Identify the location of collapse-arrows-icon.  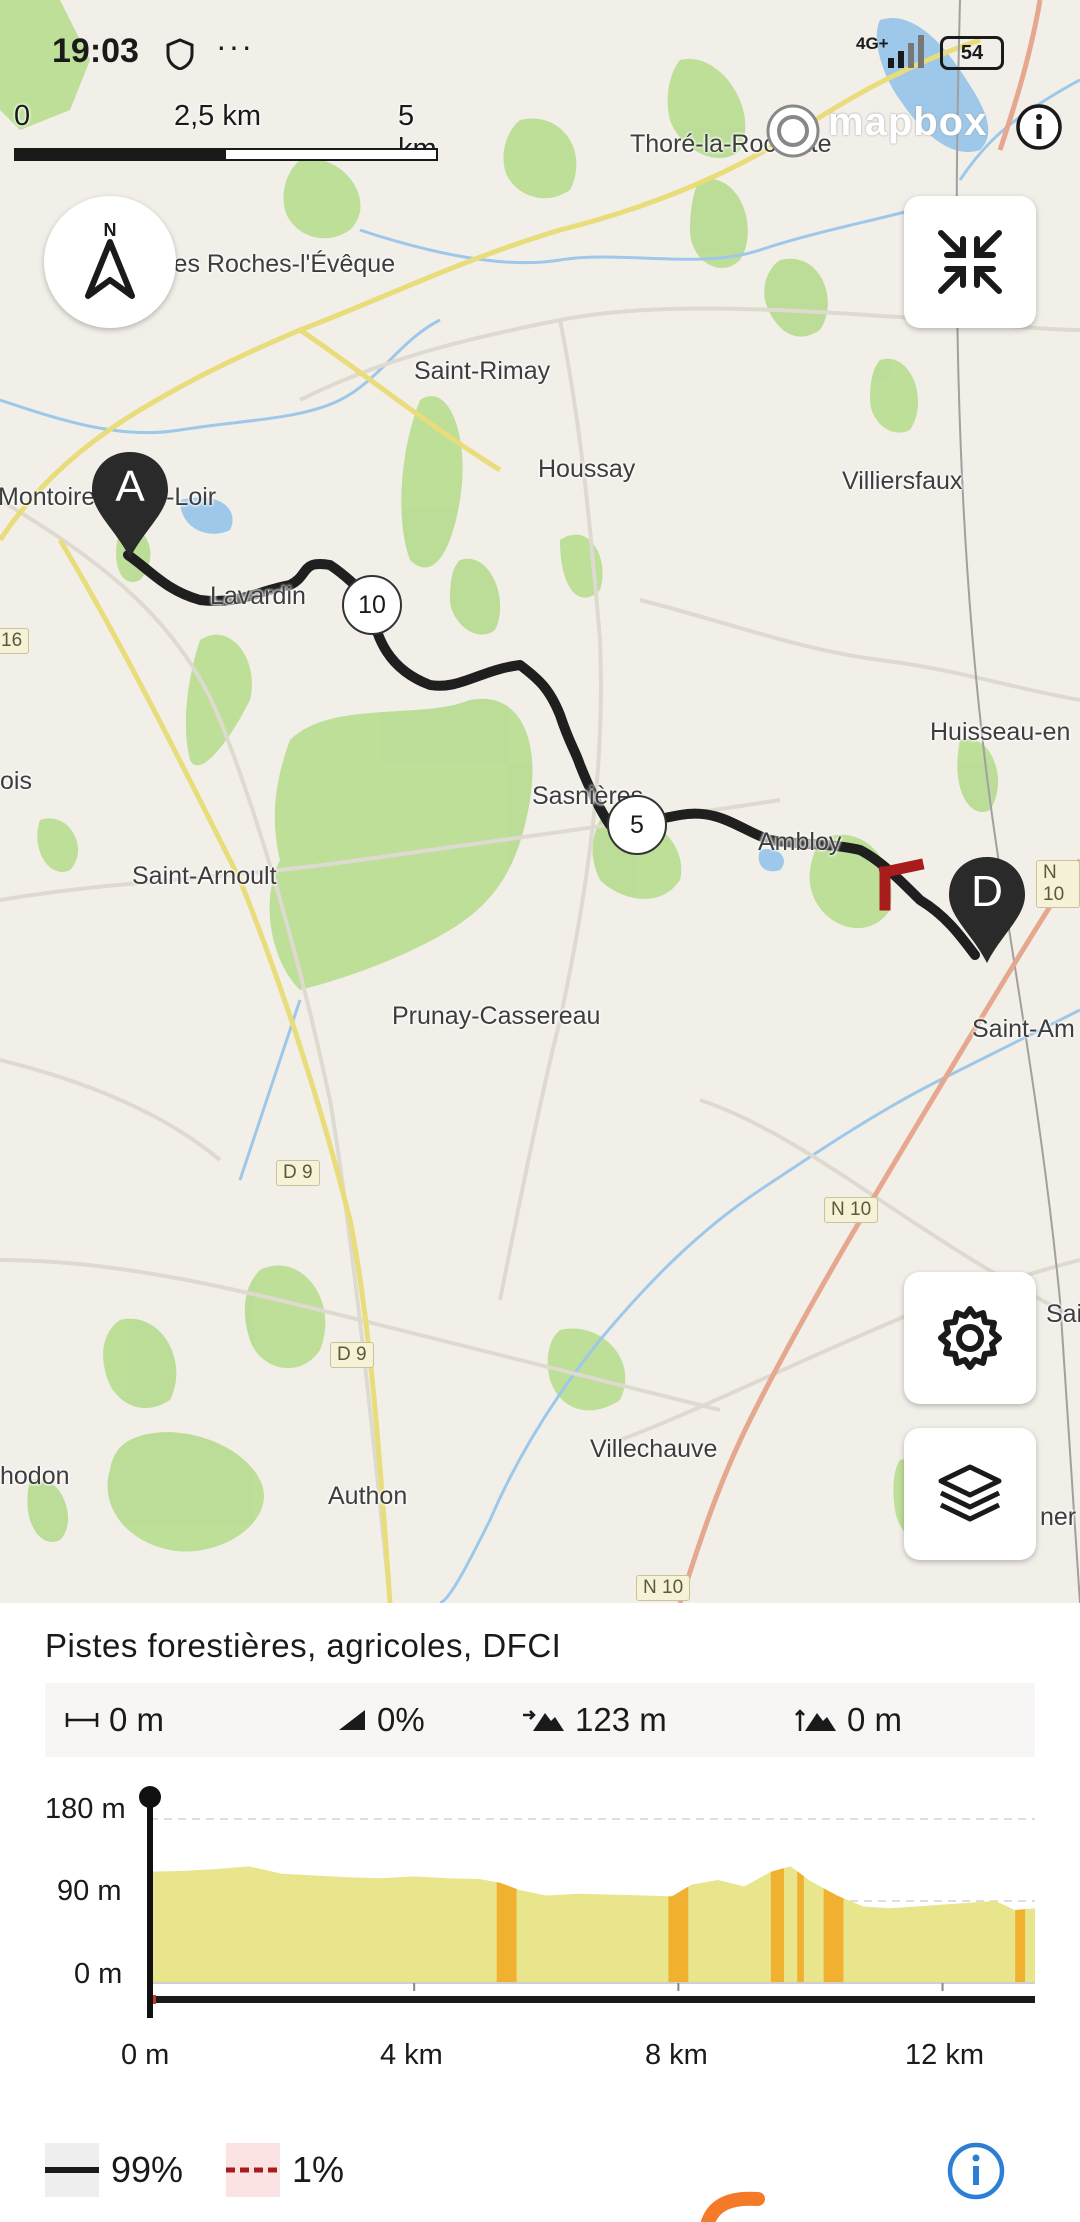
(970, 262).